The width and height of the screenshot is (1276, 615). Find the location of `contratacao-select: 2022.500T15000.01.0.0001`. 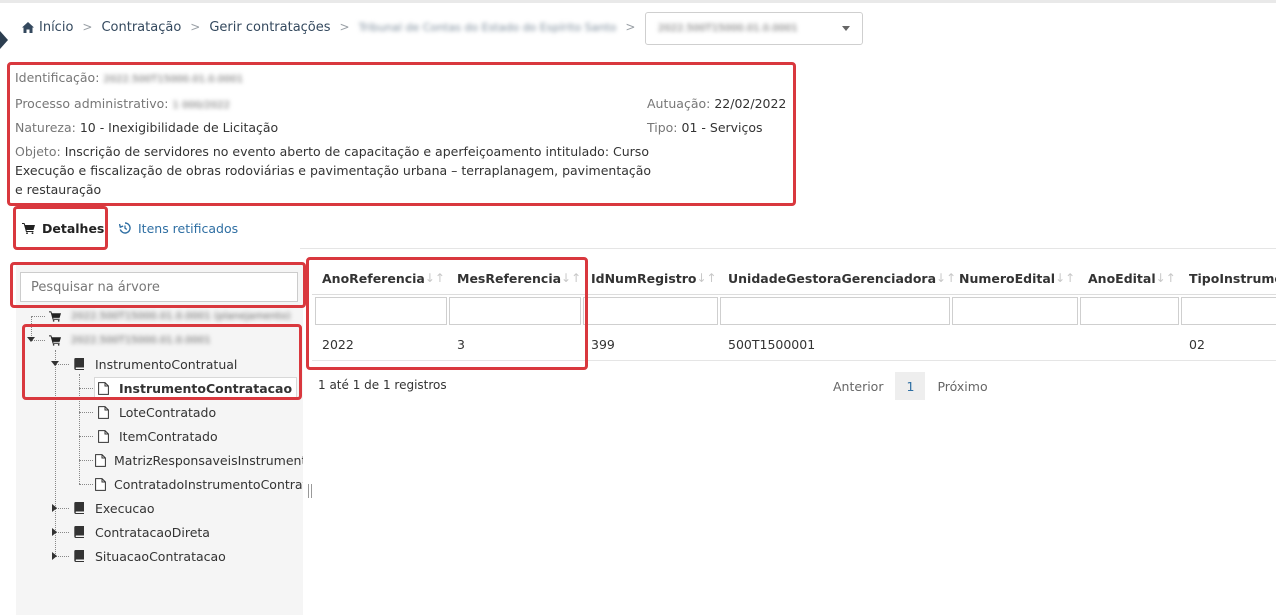

contratacao-select: 2022.500T15000.01.0.0001 is located at coordinates (754, 28).